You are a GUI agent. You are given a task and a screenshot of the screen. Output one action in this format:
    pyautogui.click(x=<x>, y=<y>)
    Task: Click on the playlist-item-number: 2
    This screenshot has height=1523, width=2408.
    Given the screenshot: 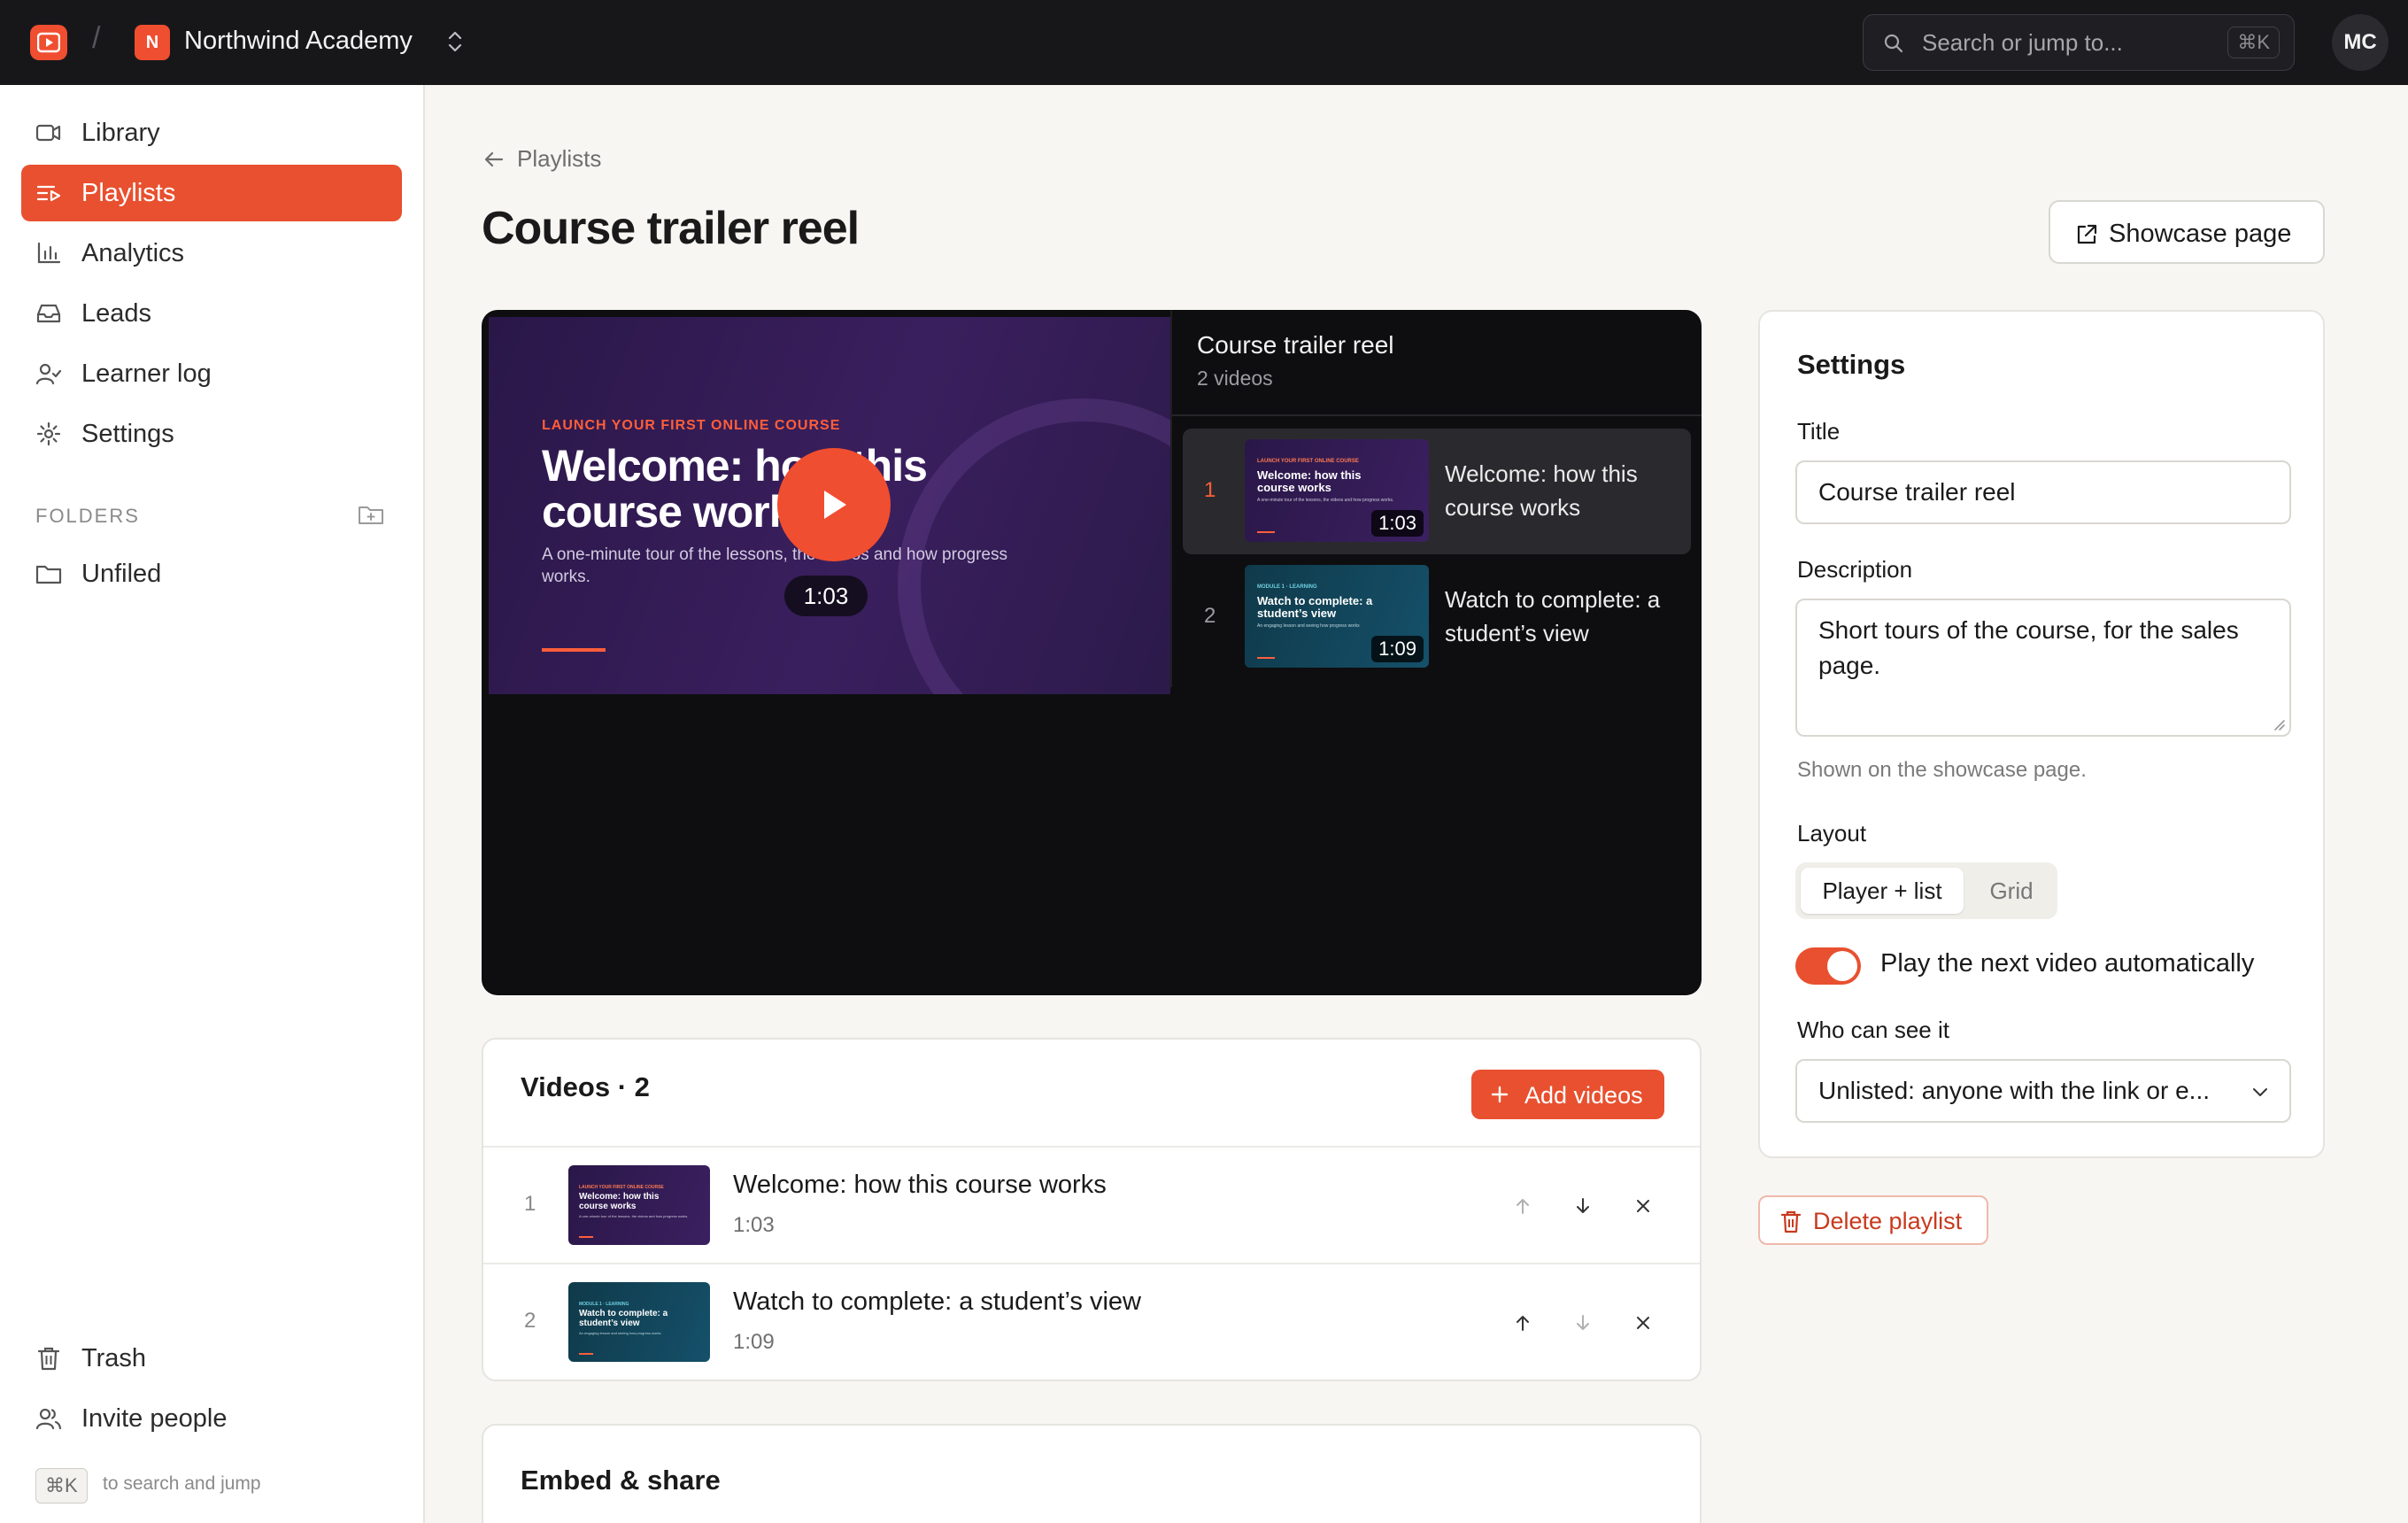 What is the action you would take?
    pyautogui.click(x=1210, y=616)
    